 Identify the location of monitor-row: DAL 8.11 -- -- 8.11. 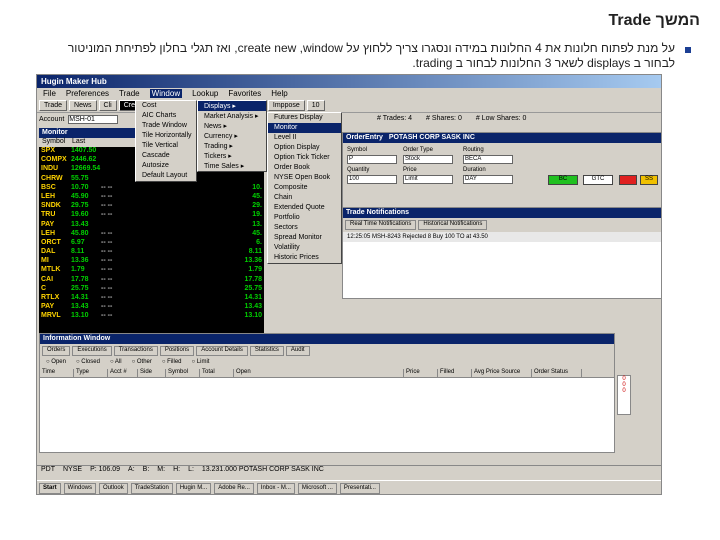
(151, 252).